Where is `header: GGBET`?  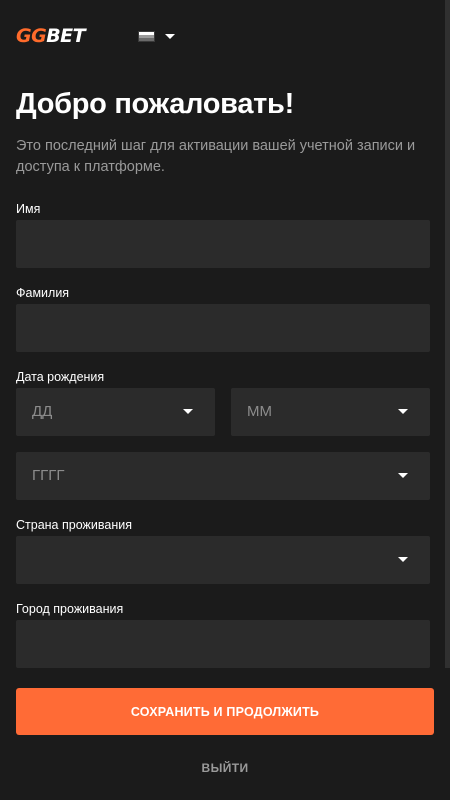 header: GGBET is located at coordinates (225, 35).